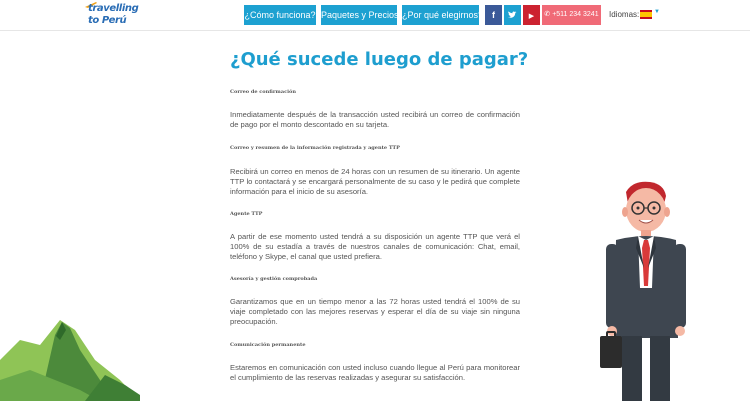  Describe the element at coordinates (624, 14) in the screenshot. I see `language-label: Idiomas:` at that location.